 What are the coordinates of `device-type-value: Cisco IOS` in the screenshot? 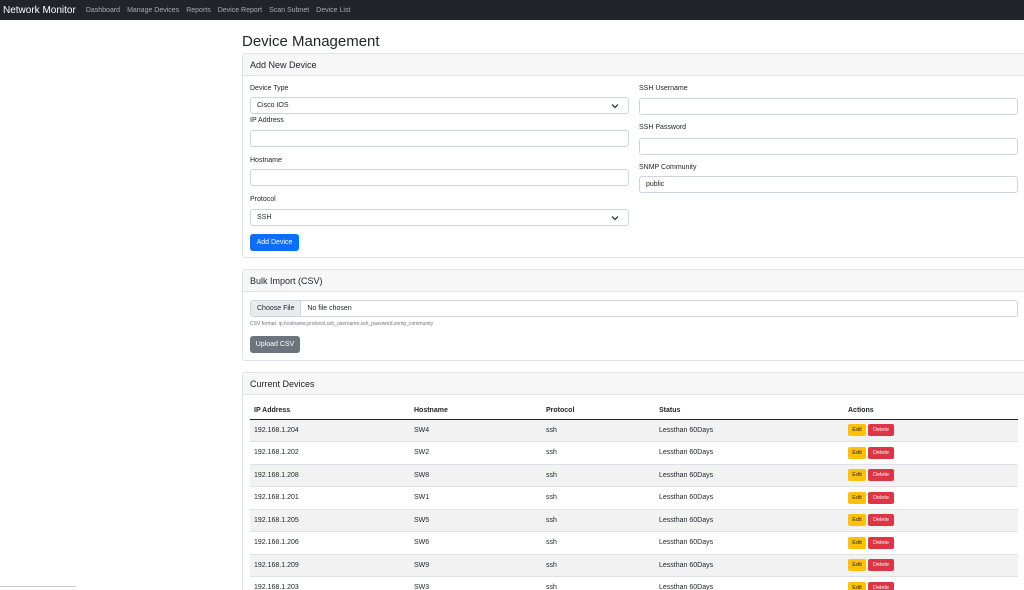 It's located at (273, 105).